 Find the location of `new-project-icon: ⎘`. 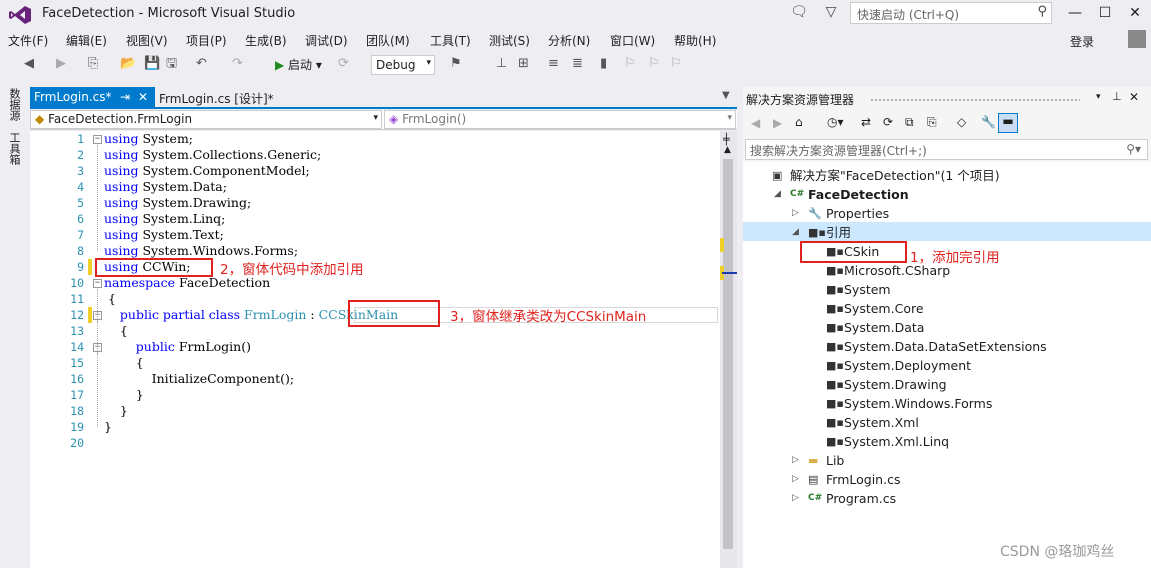

new-project-icon: ⎘ is located at coordinates (93, 64).